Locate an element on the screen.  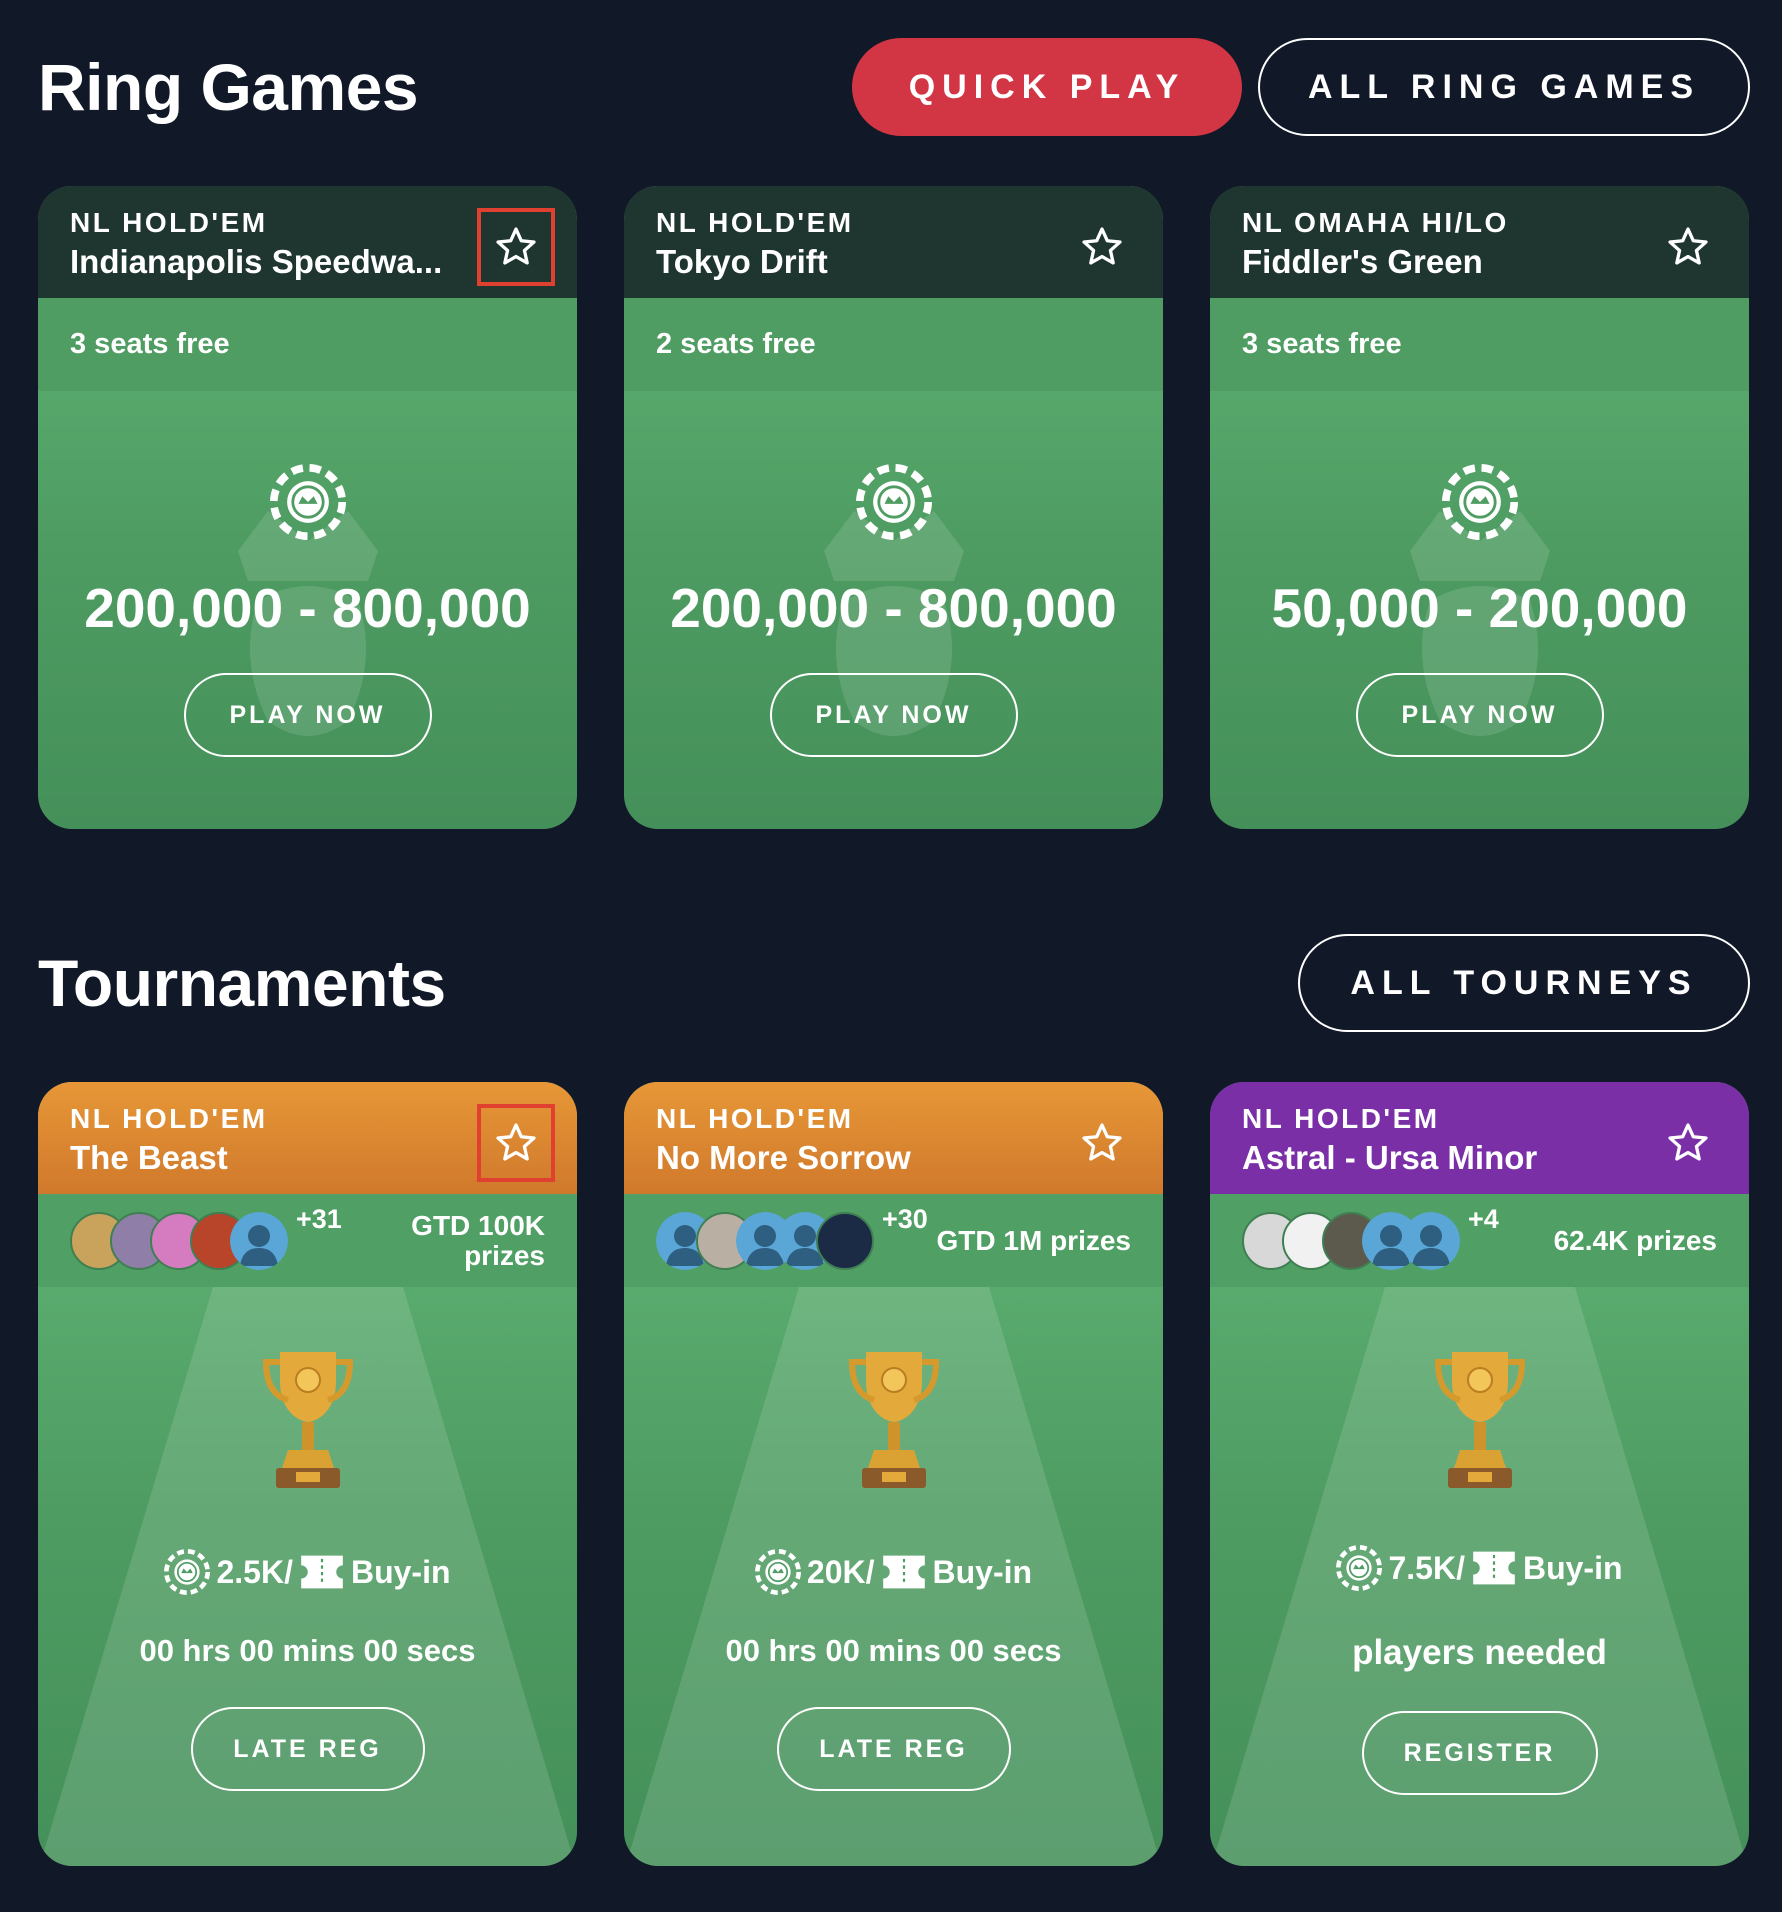
quick-play-button: QUICK PLAY is located at coordinates (1047, 87).